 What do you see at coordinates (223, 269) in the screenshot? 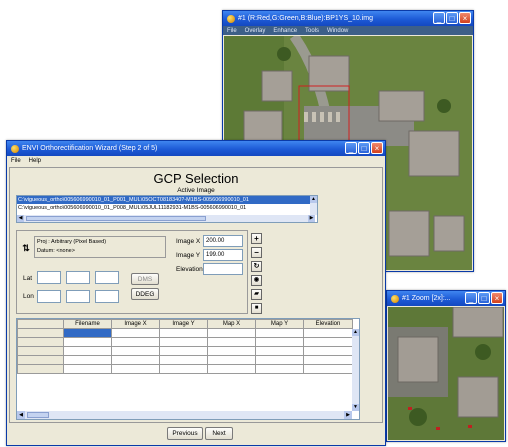
I see `elevation-field` at bounding box center [223, 269].